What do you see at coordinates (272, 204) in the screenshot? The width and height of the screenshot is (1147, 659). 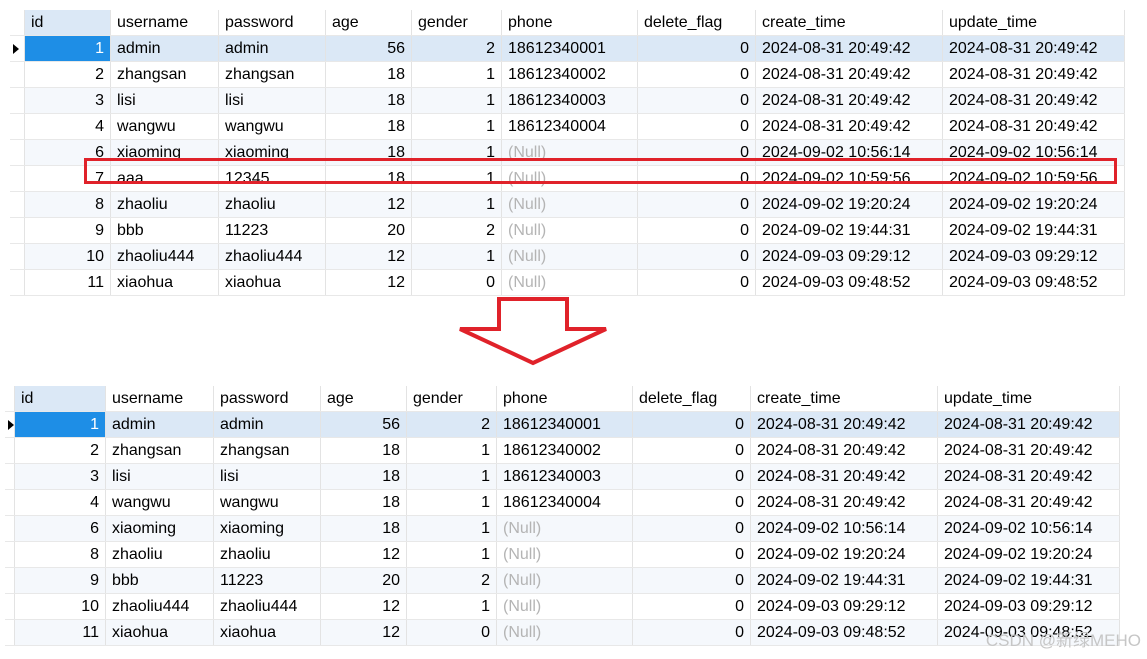 I see `cell-password: zhaoliu` at bounding box center [272, 204].